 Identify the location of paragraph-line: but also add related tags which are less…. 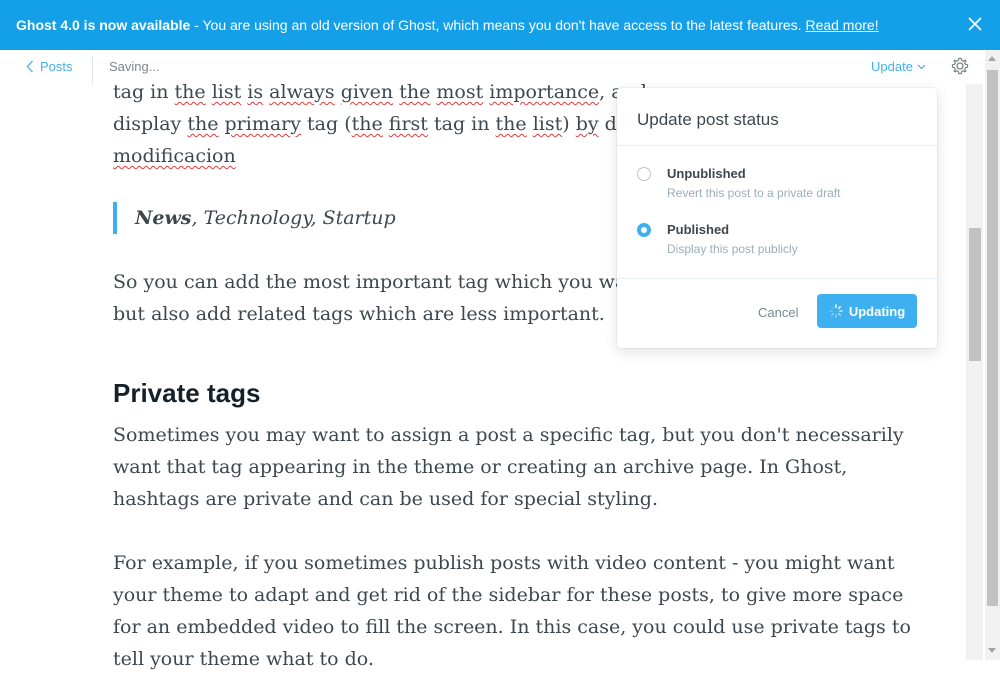
(359, 314).